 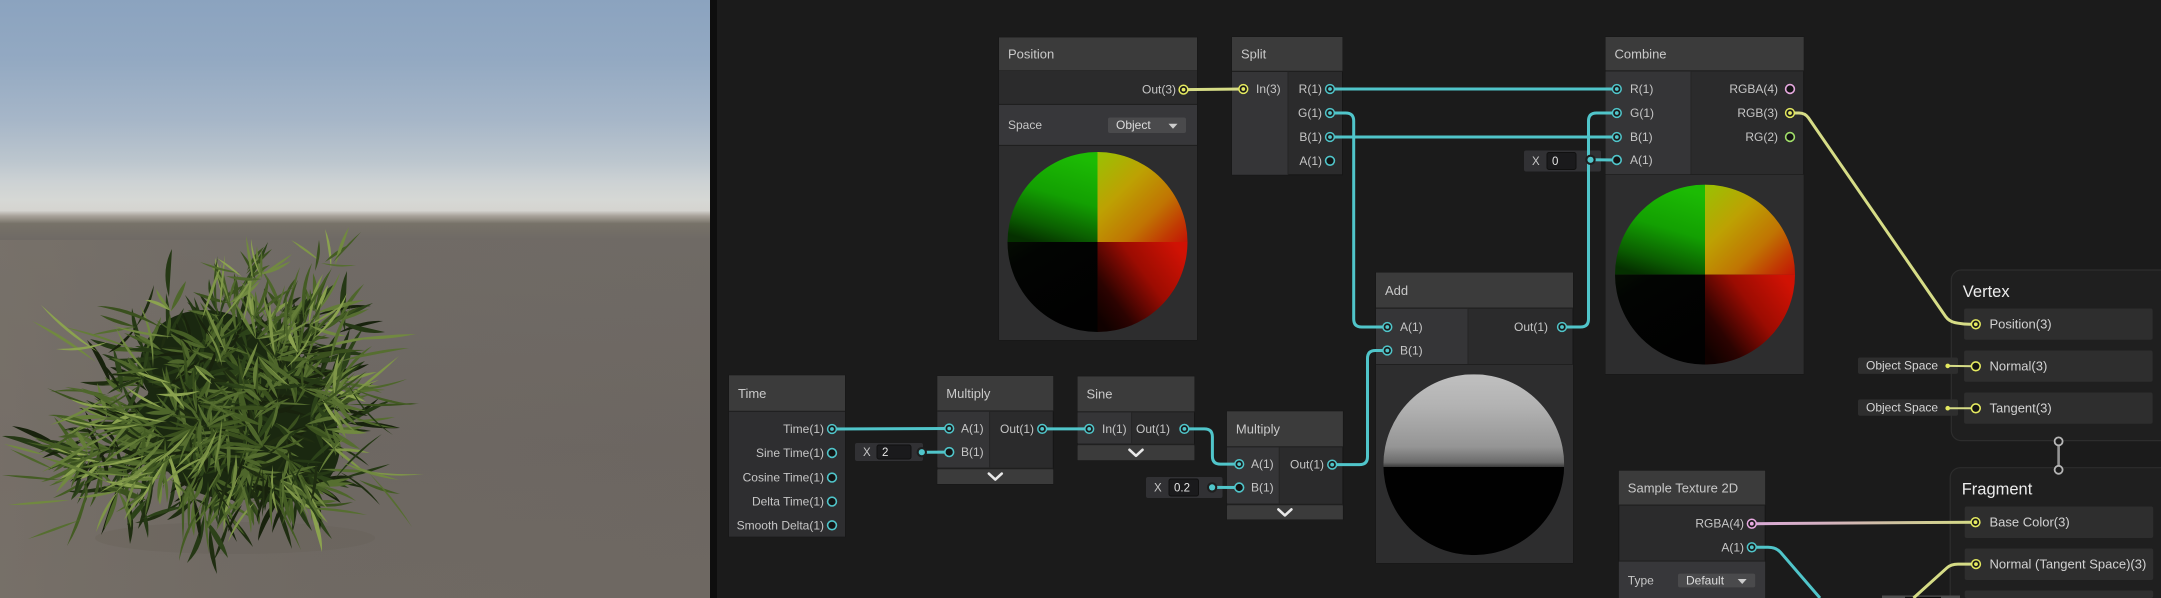 I want to click on svg-text: 0.2, so click(x=1182, y=489).